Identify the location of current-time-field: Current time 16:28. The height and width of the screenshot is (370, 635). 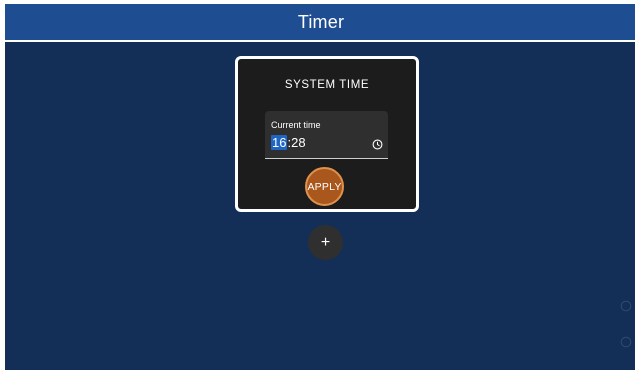
(326, 135).